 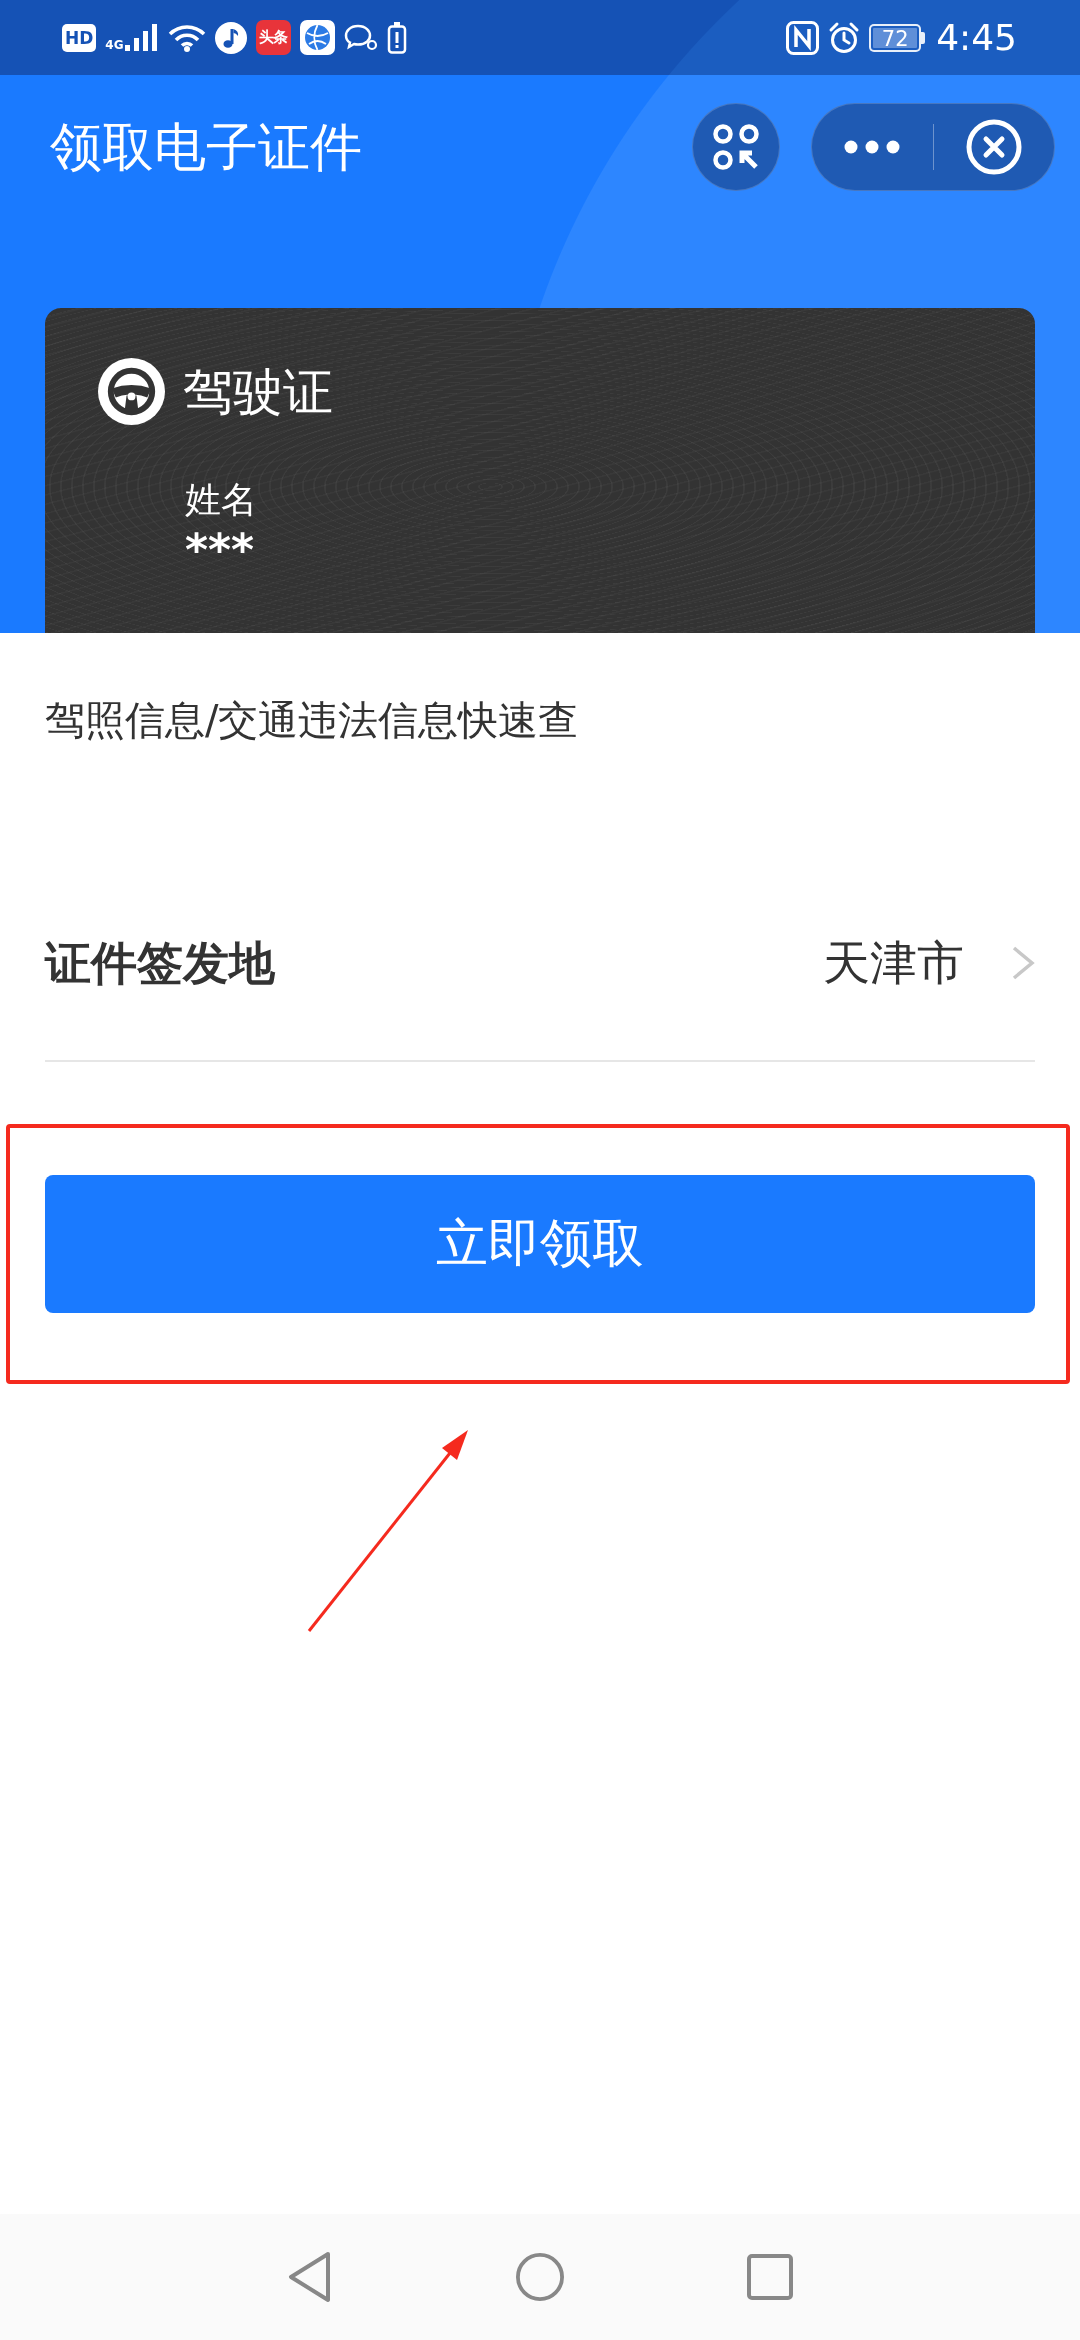 What do you see at coordinates (220, 550) in the screenshot?
I see `name-value: ***` at bounding box center [220, 550].